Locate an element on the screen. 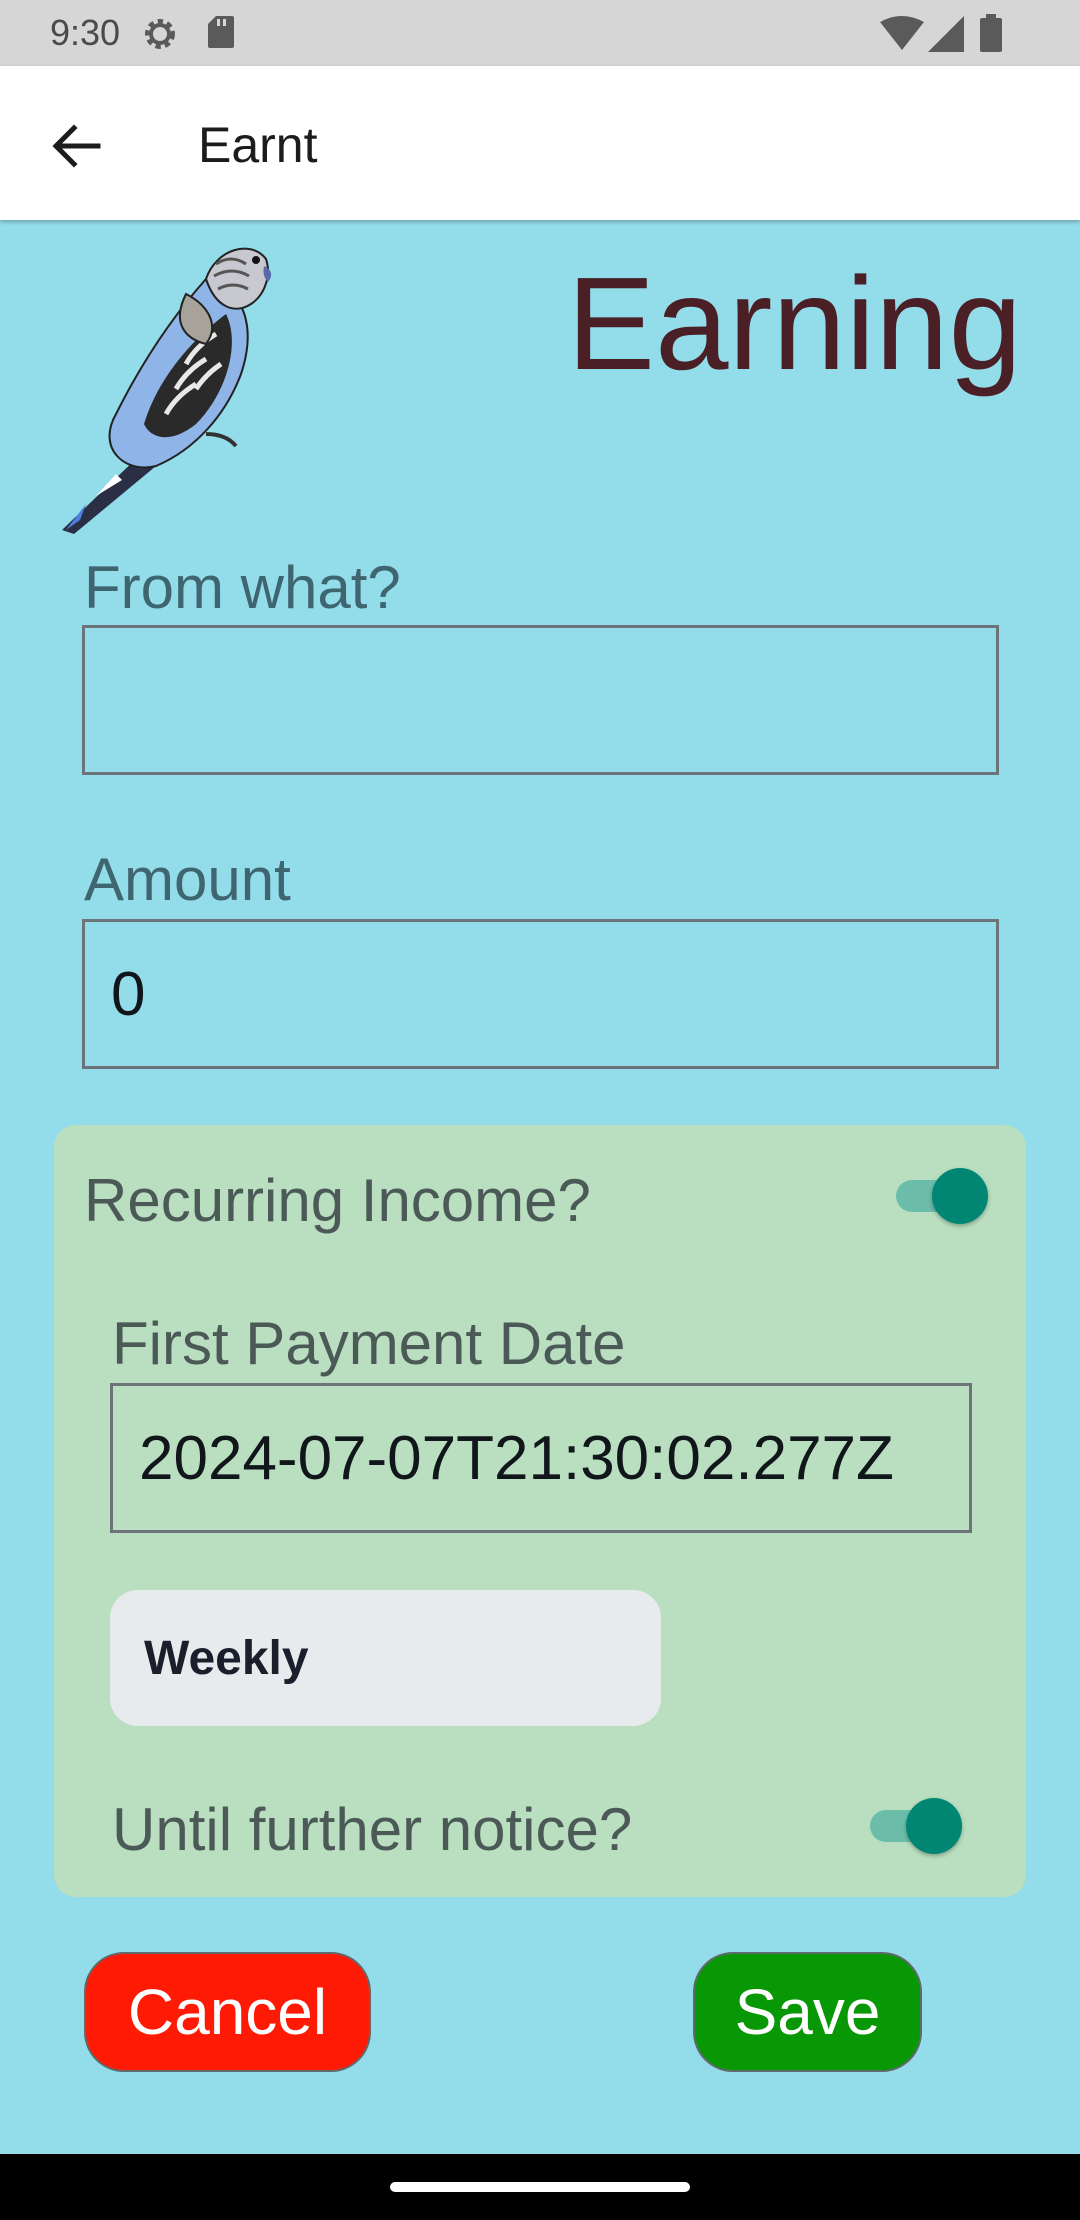  frequency-select: Weekly is located at coordinates (385, 1658).